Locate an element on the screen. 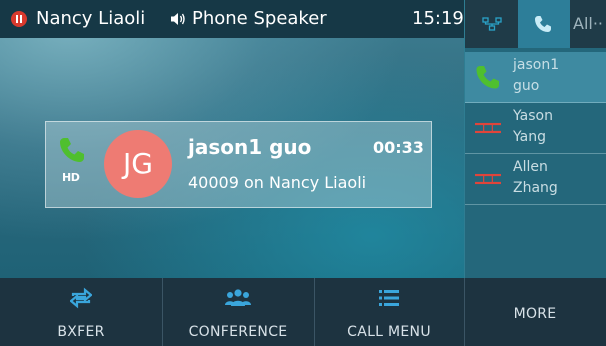  more-label: MORE is located at coordinates (535, 314).